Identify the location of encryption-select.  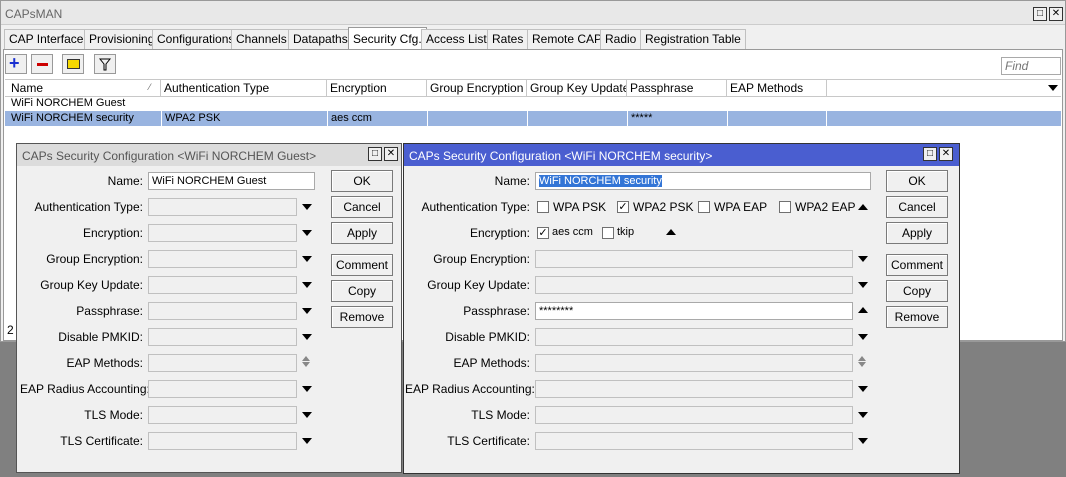
(222, 233).